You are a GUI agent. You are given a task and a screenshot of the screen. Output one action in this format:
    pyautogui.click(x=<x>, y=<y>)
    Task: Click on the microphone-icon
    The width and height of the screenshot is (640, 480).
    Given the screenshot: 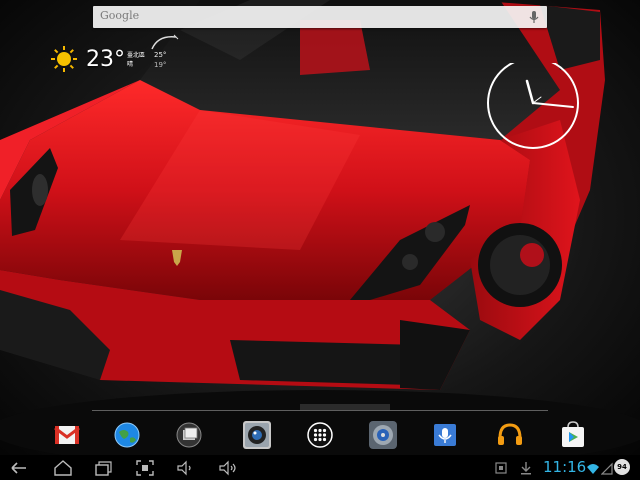 What is the action you would take?
    pyautogui.click(x=534, y=17)
    